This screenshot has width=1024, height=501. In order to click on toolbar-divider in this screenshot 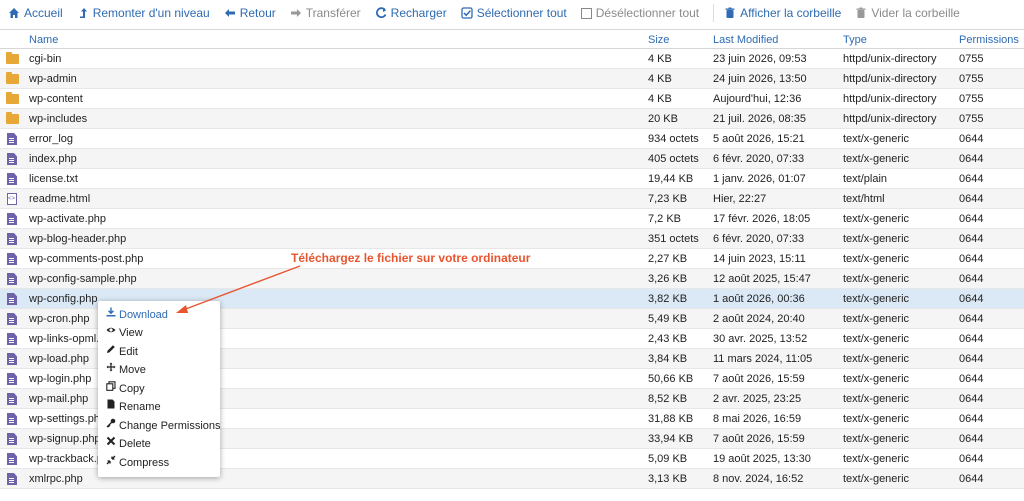, I will do `click(714, 13)`.